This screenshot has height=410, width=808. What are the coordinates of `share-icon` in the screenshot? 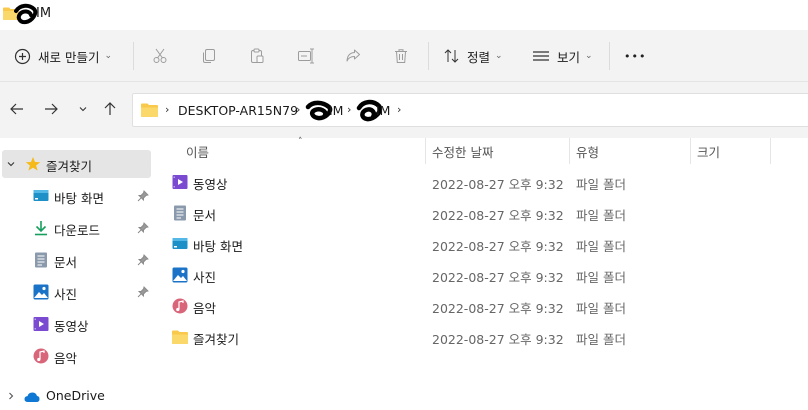 It's located at (353, 55).